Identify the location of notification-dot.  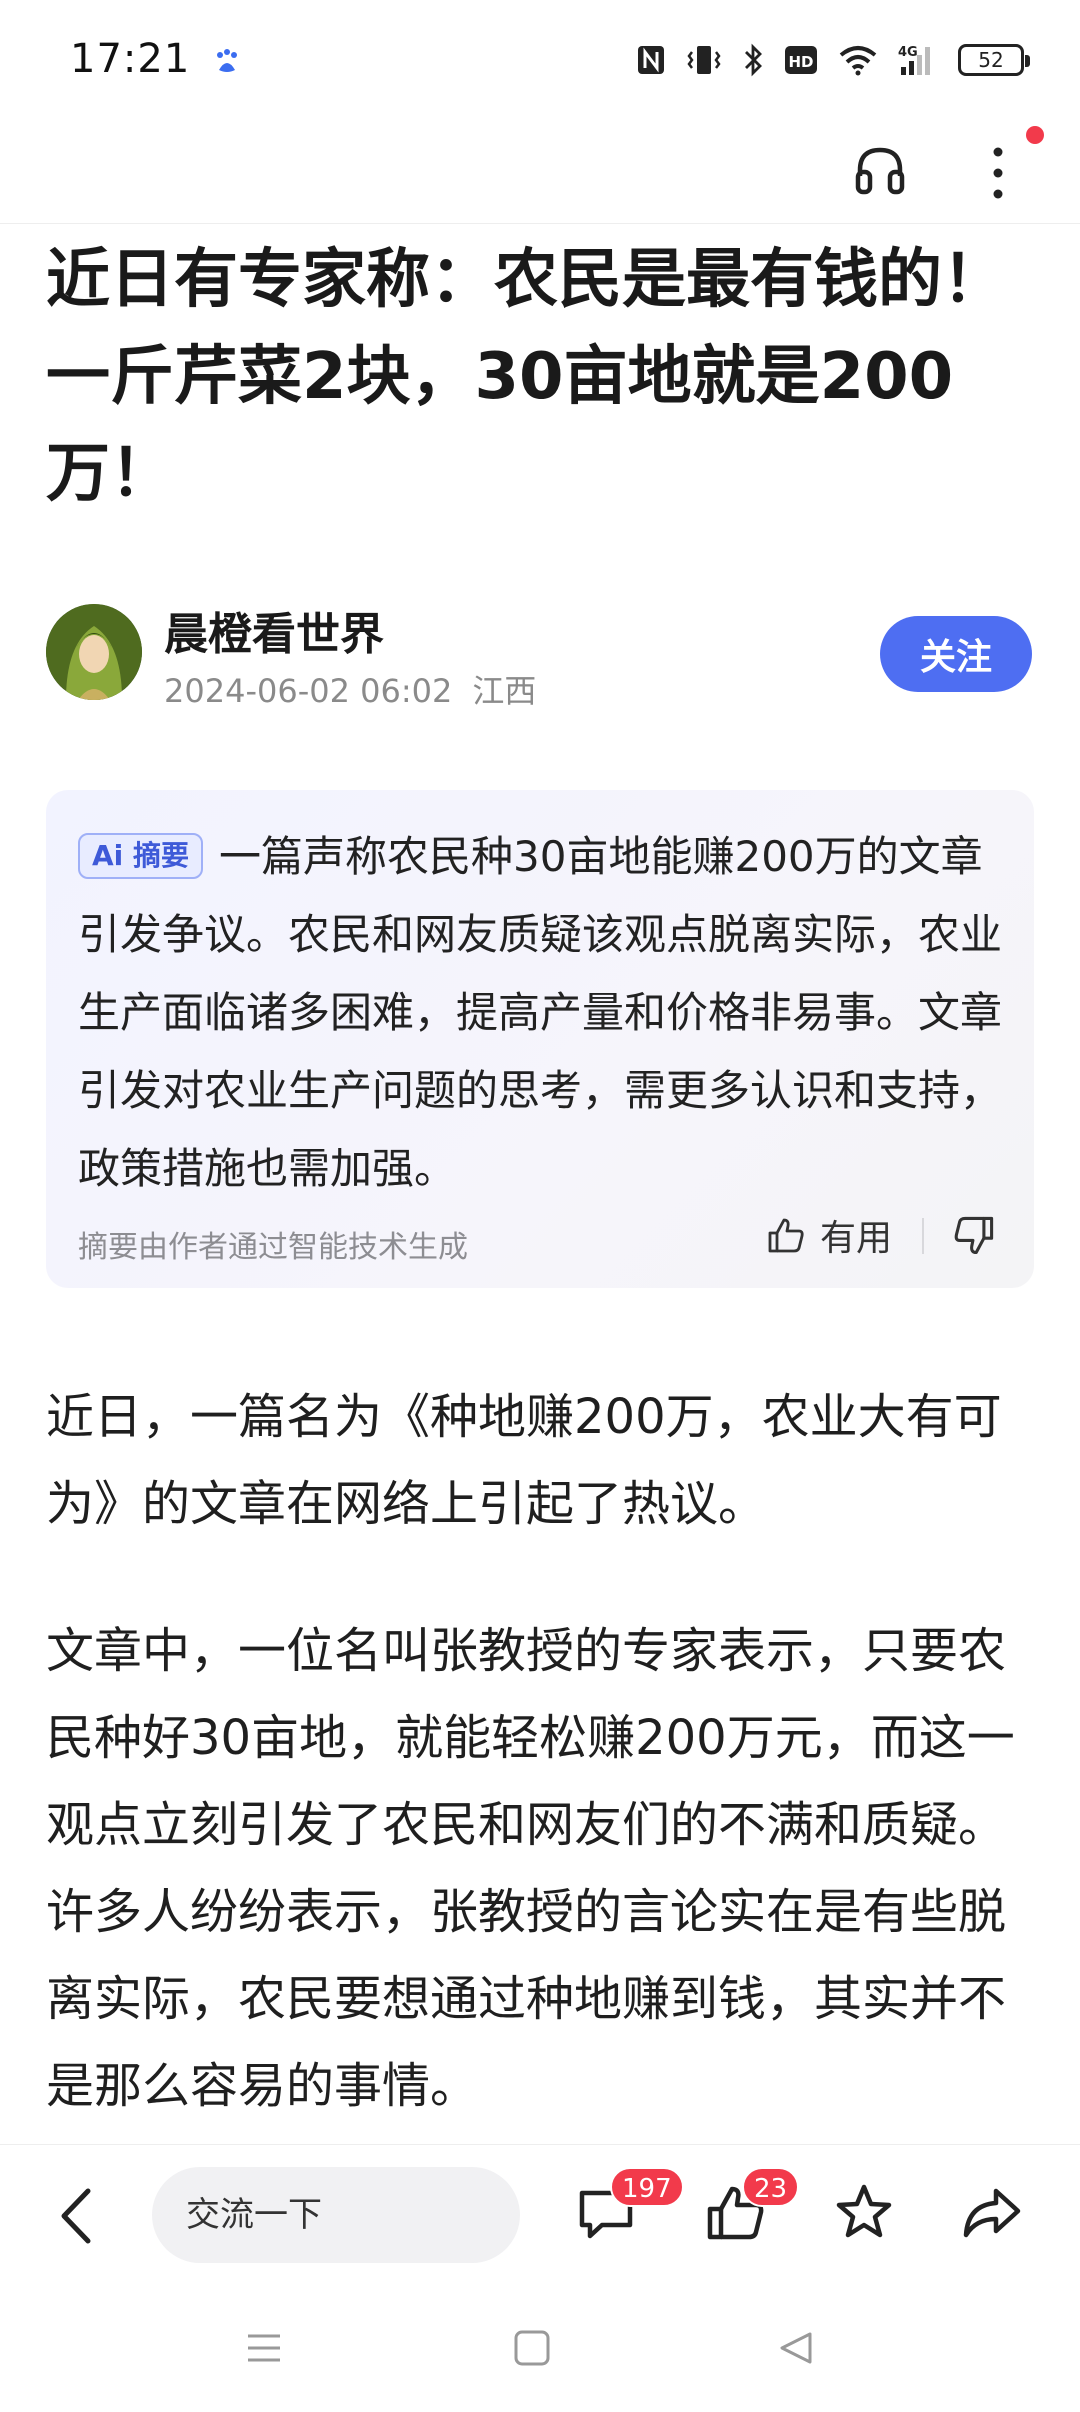
(1035, 135).